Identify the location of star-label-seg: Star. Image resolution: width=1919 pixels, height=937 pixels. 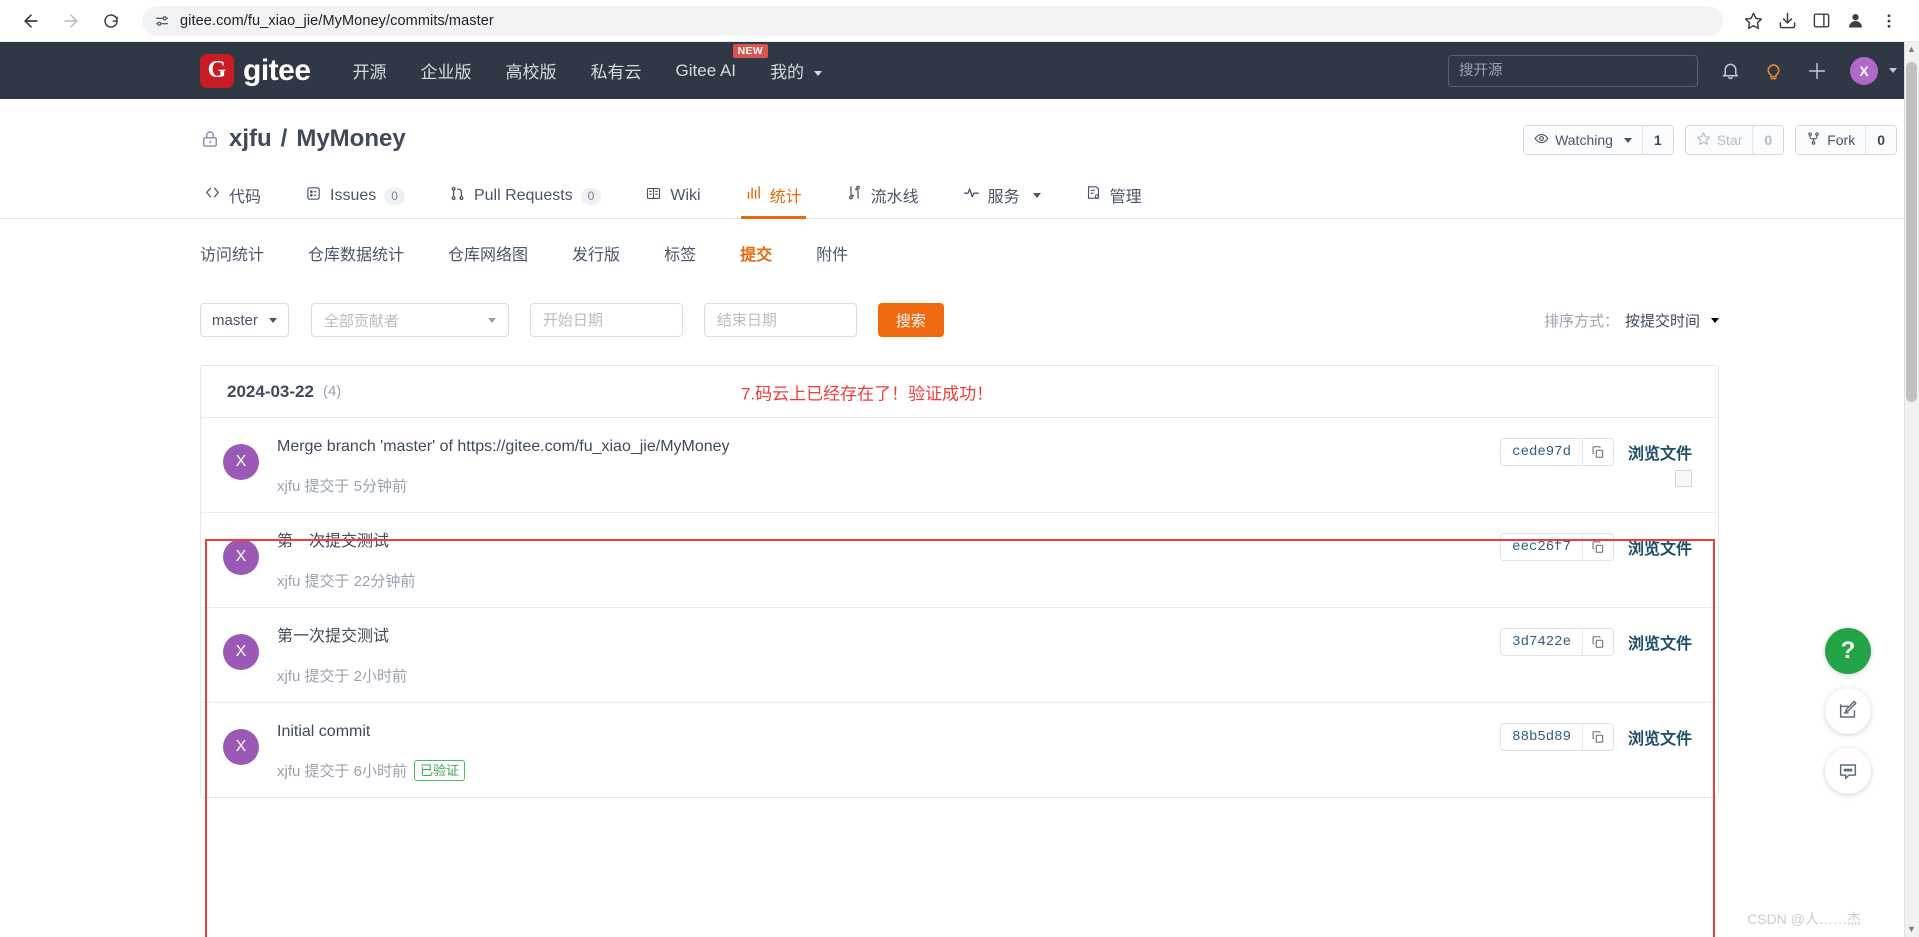
(1719, 140).